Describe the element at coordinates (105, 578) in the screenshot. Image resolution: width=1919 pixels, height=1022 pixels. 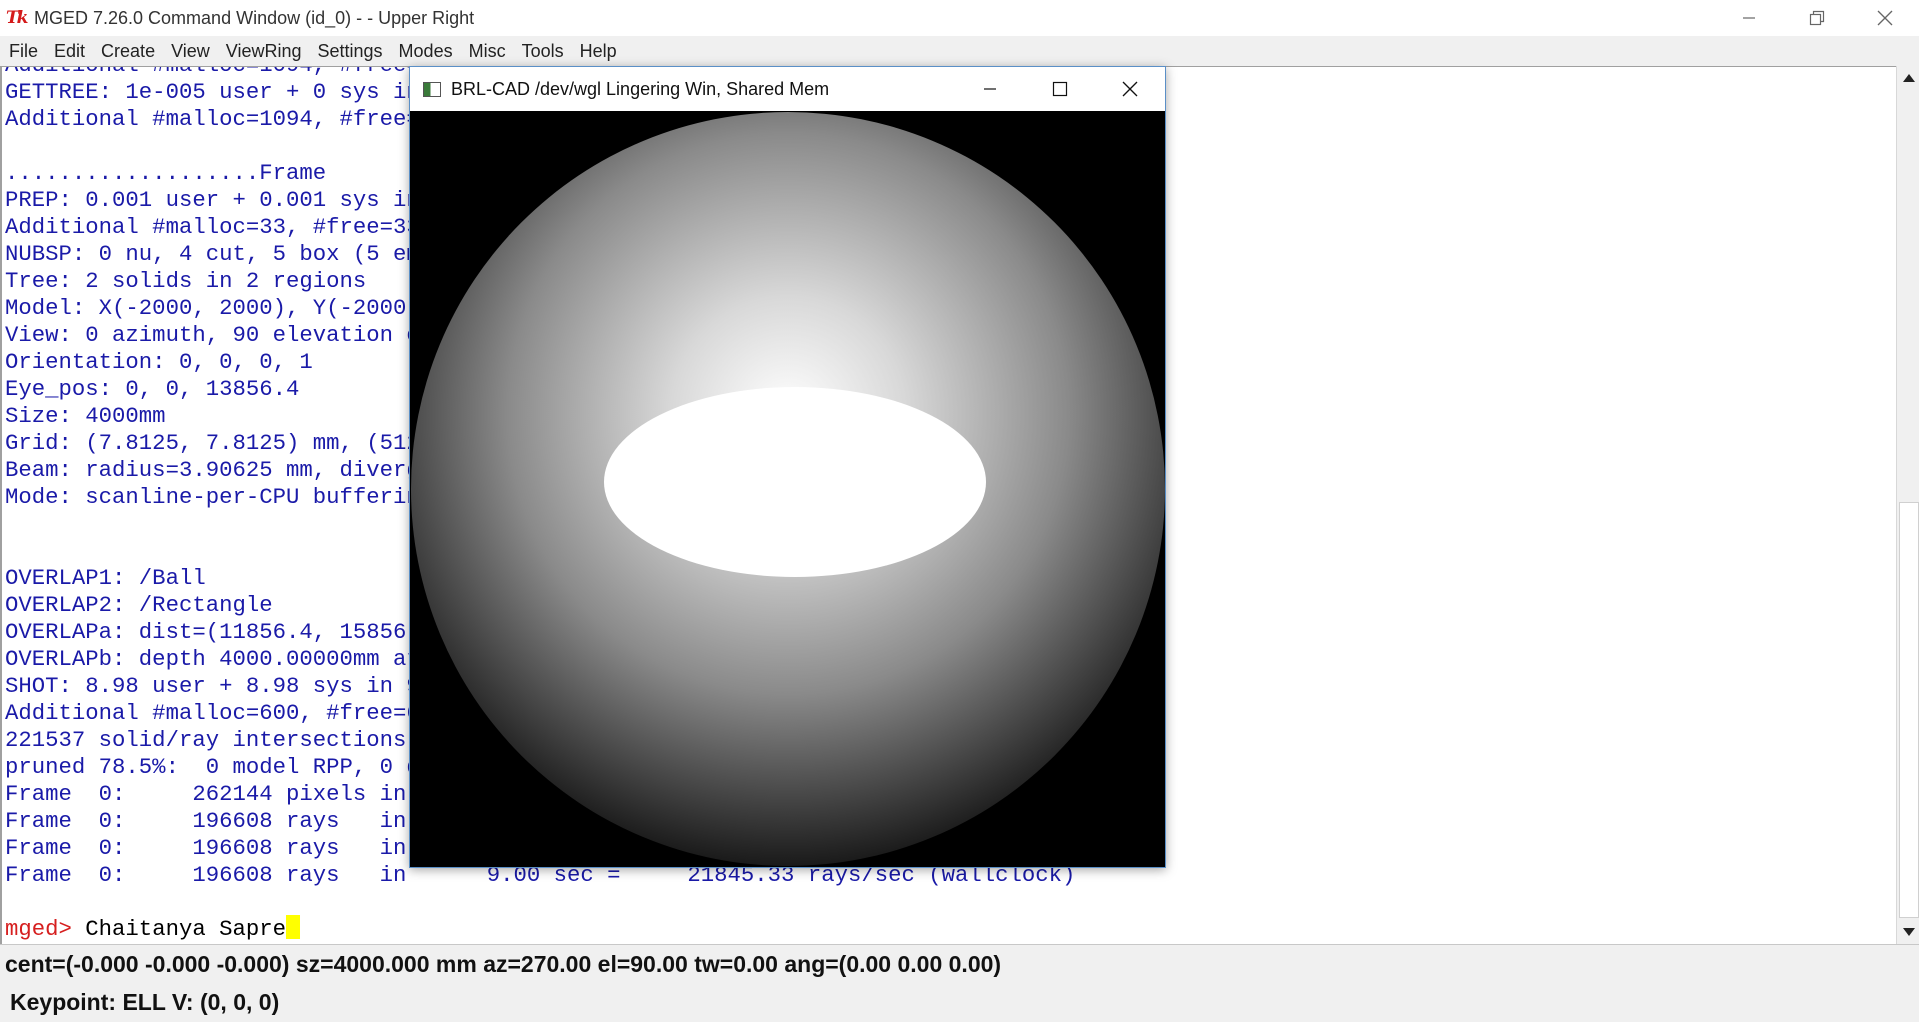
I see `console-line: OVERLAP1: /Ball` at that location.